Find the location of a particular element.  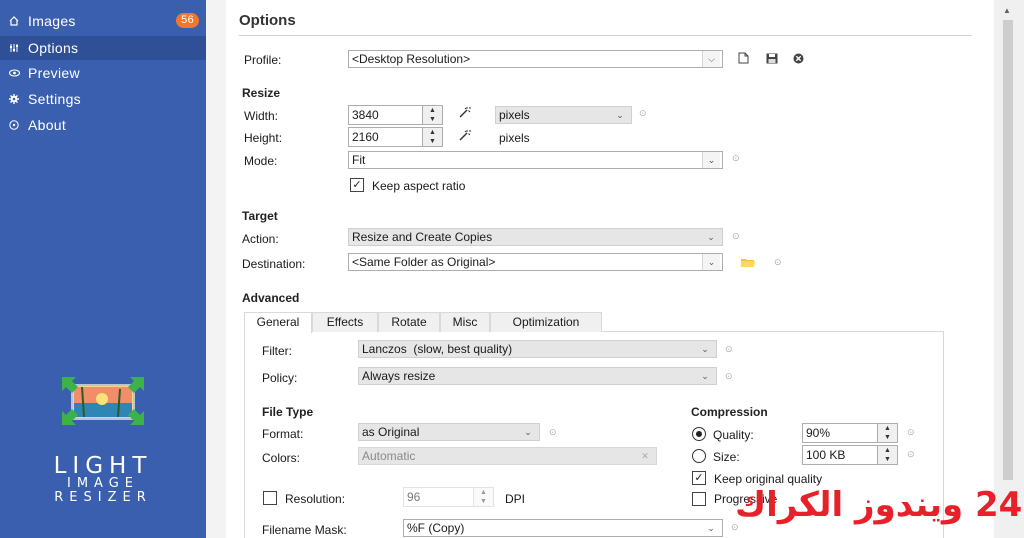

sidebar-item-about: About is located at coordinates (103, 125).